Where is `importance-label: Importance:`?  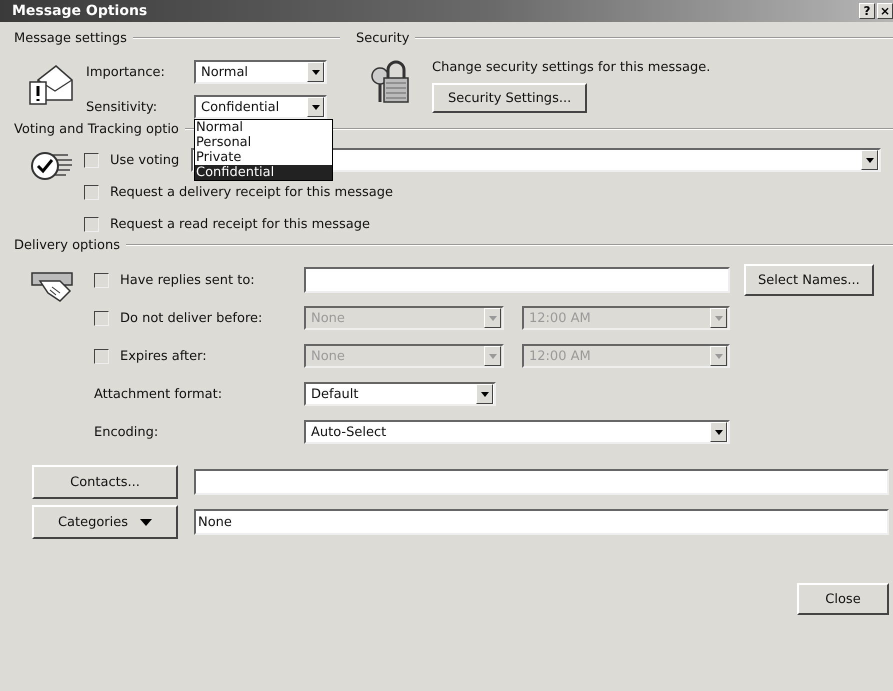 importance-label: Importance: is located at coordinates (126, 72).